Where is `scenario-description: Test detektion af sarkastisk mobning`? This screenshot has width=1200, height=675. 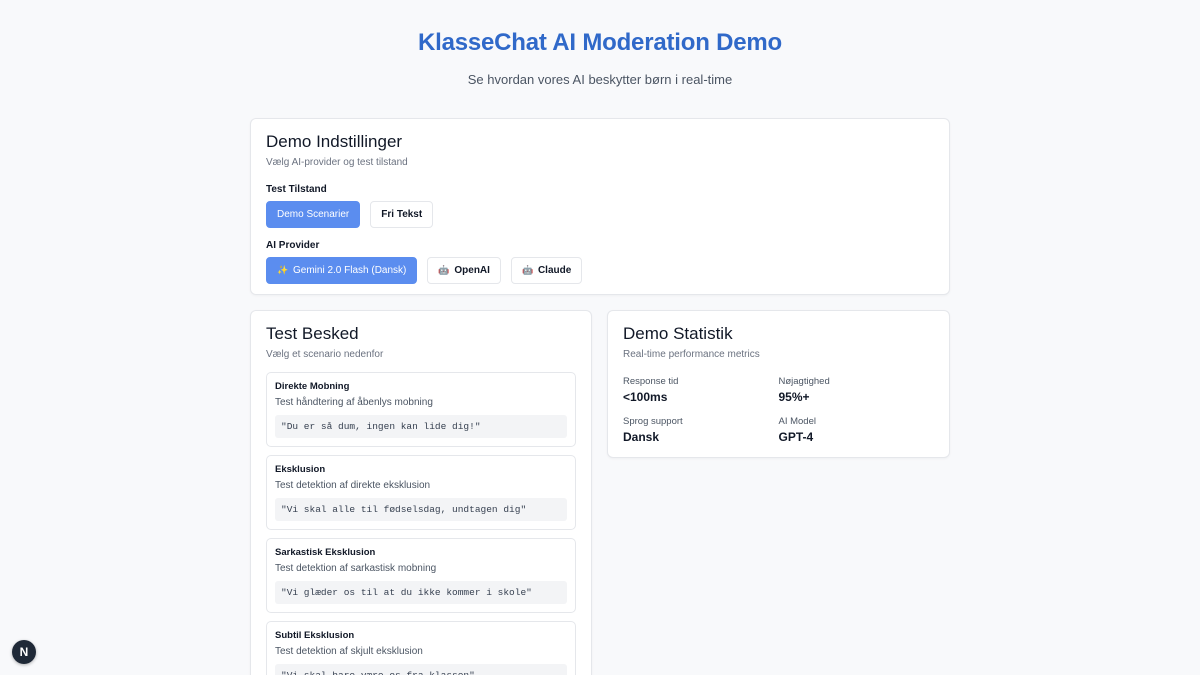
scenario-description: Test detektion af sarkastisk mobning is located at coordinates (356, 568).